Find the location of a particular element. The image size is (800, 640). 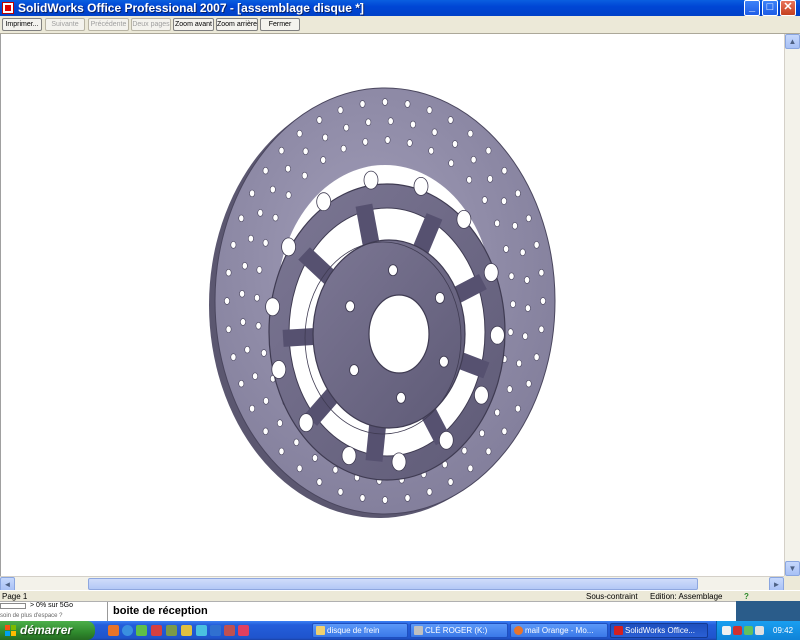

horizontal-scrollbar: ◄ ► is located at coordinates (392, 584).